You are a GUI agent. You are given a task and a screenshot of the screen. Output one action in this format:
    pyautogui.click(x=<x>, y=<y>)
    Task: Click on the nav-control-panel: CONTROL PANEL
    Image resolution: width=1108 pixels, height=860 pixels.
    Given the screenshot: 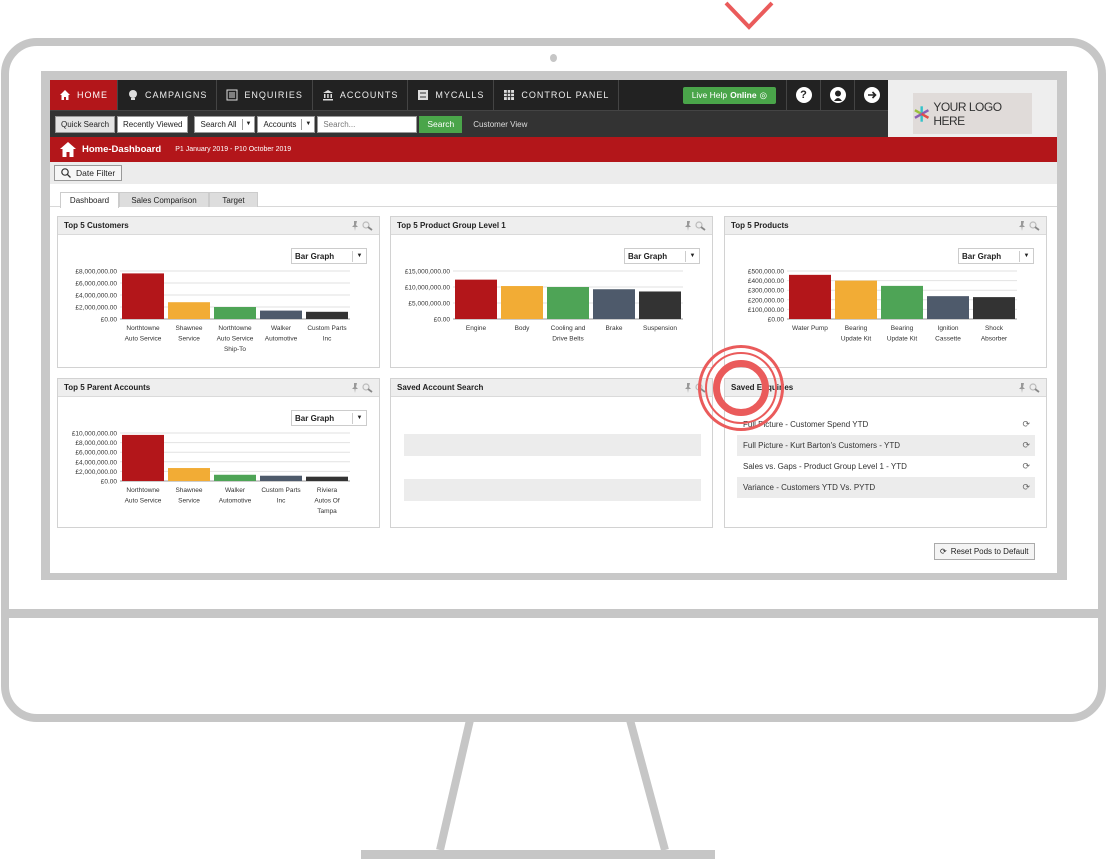 What is the action you would take?
    pyautogui.click(x=557, y=95)
    